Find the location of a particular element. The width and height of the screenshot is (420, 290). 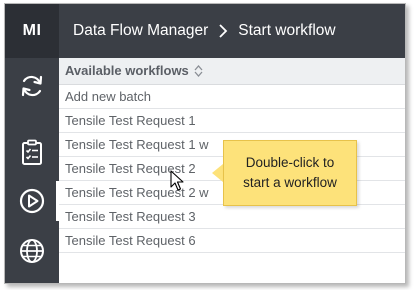

app-logo: MI is located at coordinates (32, 31).